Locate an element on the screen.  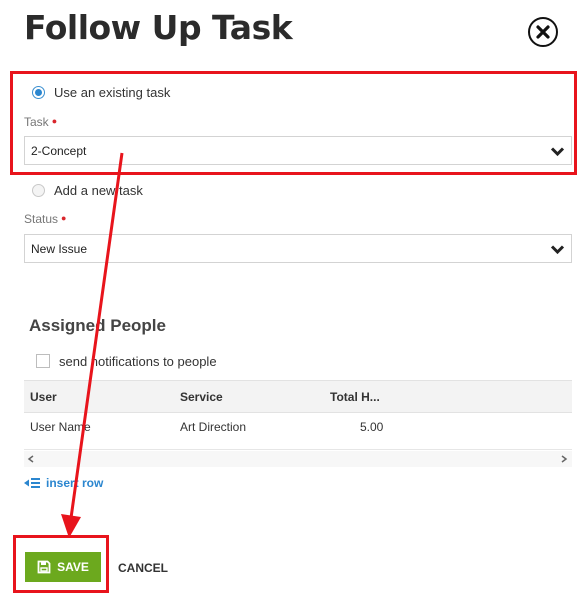
save-button: SAVE is located at coordinates (63, 567).